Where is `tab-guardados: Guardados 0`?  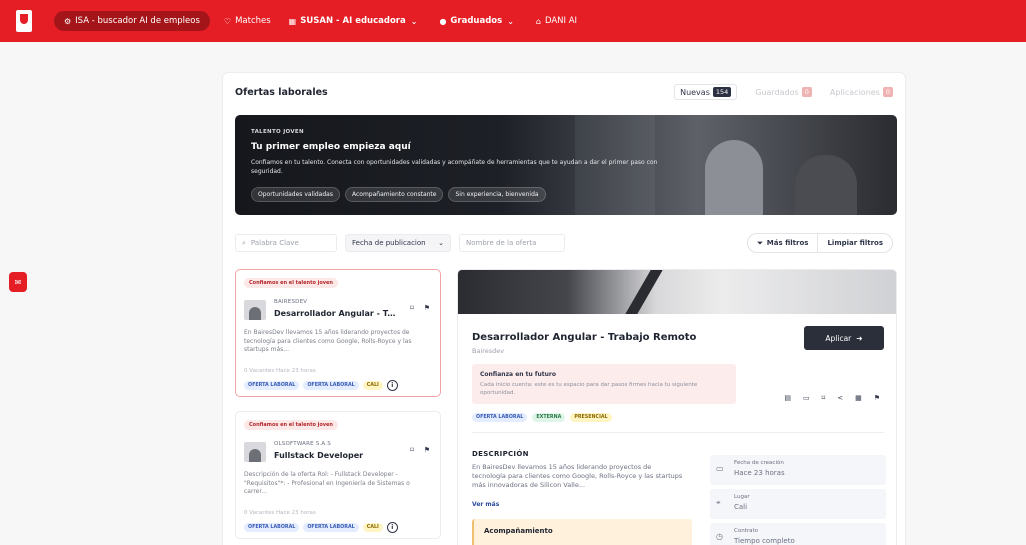
tab-guardados: Guardados 0 is located at coordinates (783, 92).